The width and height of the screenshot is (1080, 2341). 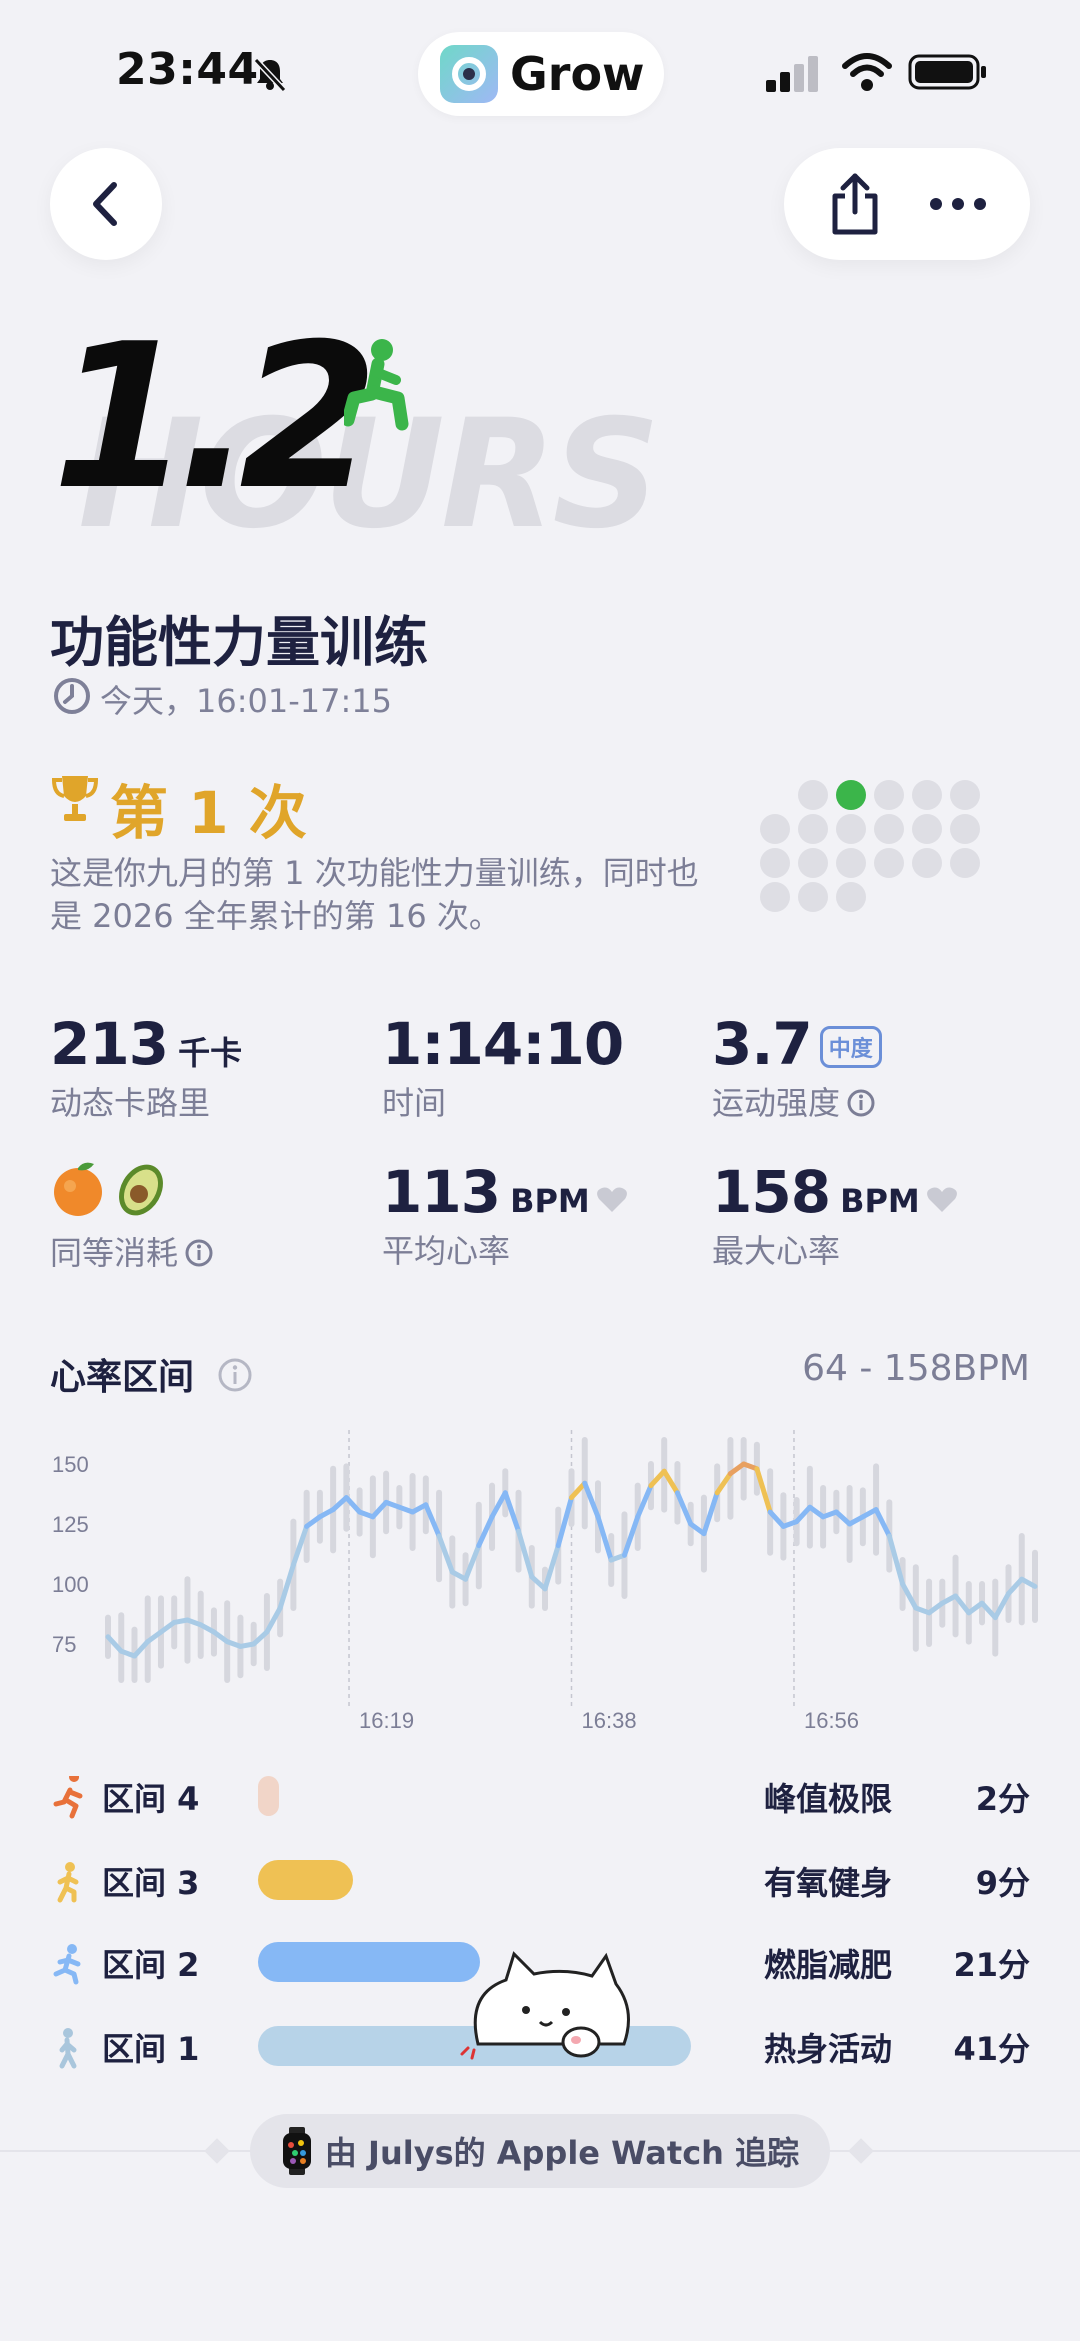 What do you see at coordinates (68, 2048) in the screenshot?
I see `walk-icon` at bounding box center [68, 2048].